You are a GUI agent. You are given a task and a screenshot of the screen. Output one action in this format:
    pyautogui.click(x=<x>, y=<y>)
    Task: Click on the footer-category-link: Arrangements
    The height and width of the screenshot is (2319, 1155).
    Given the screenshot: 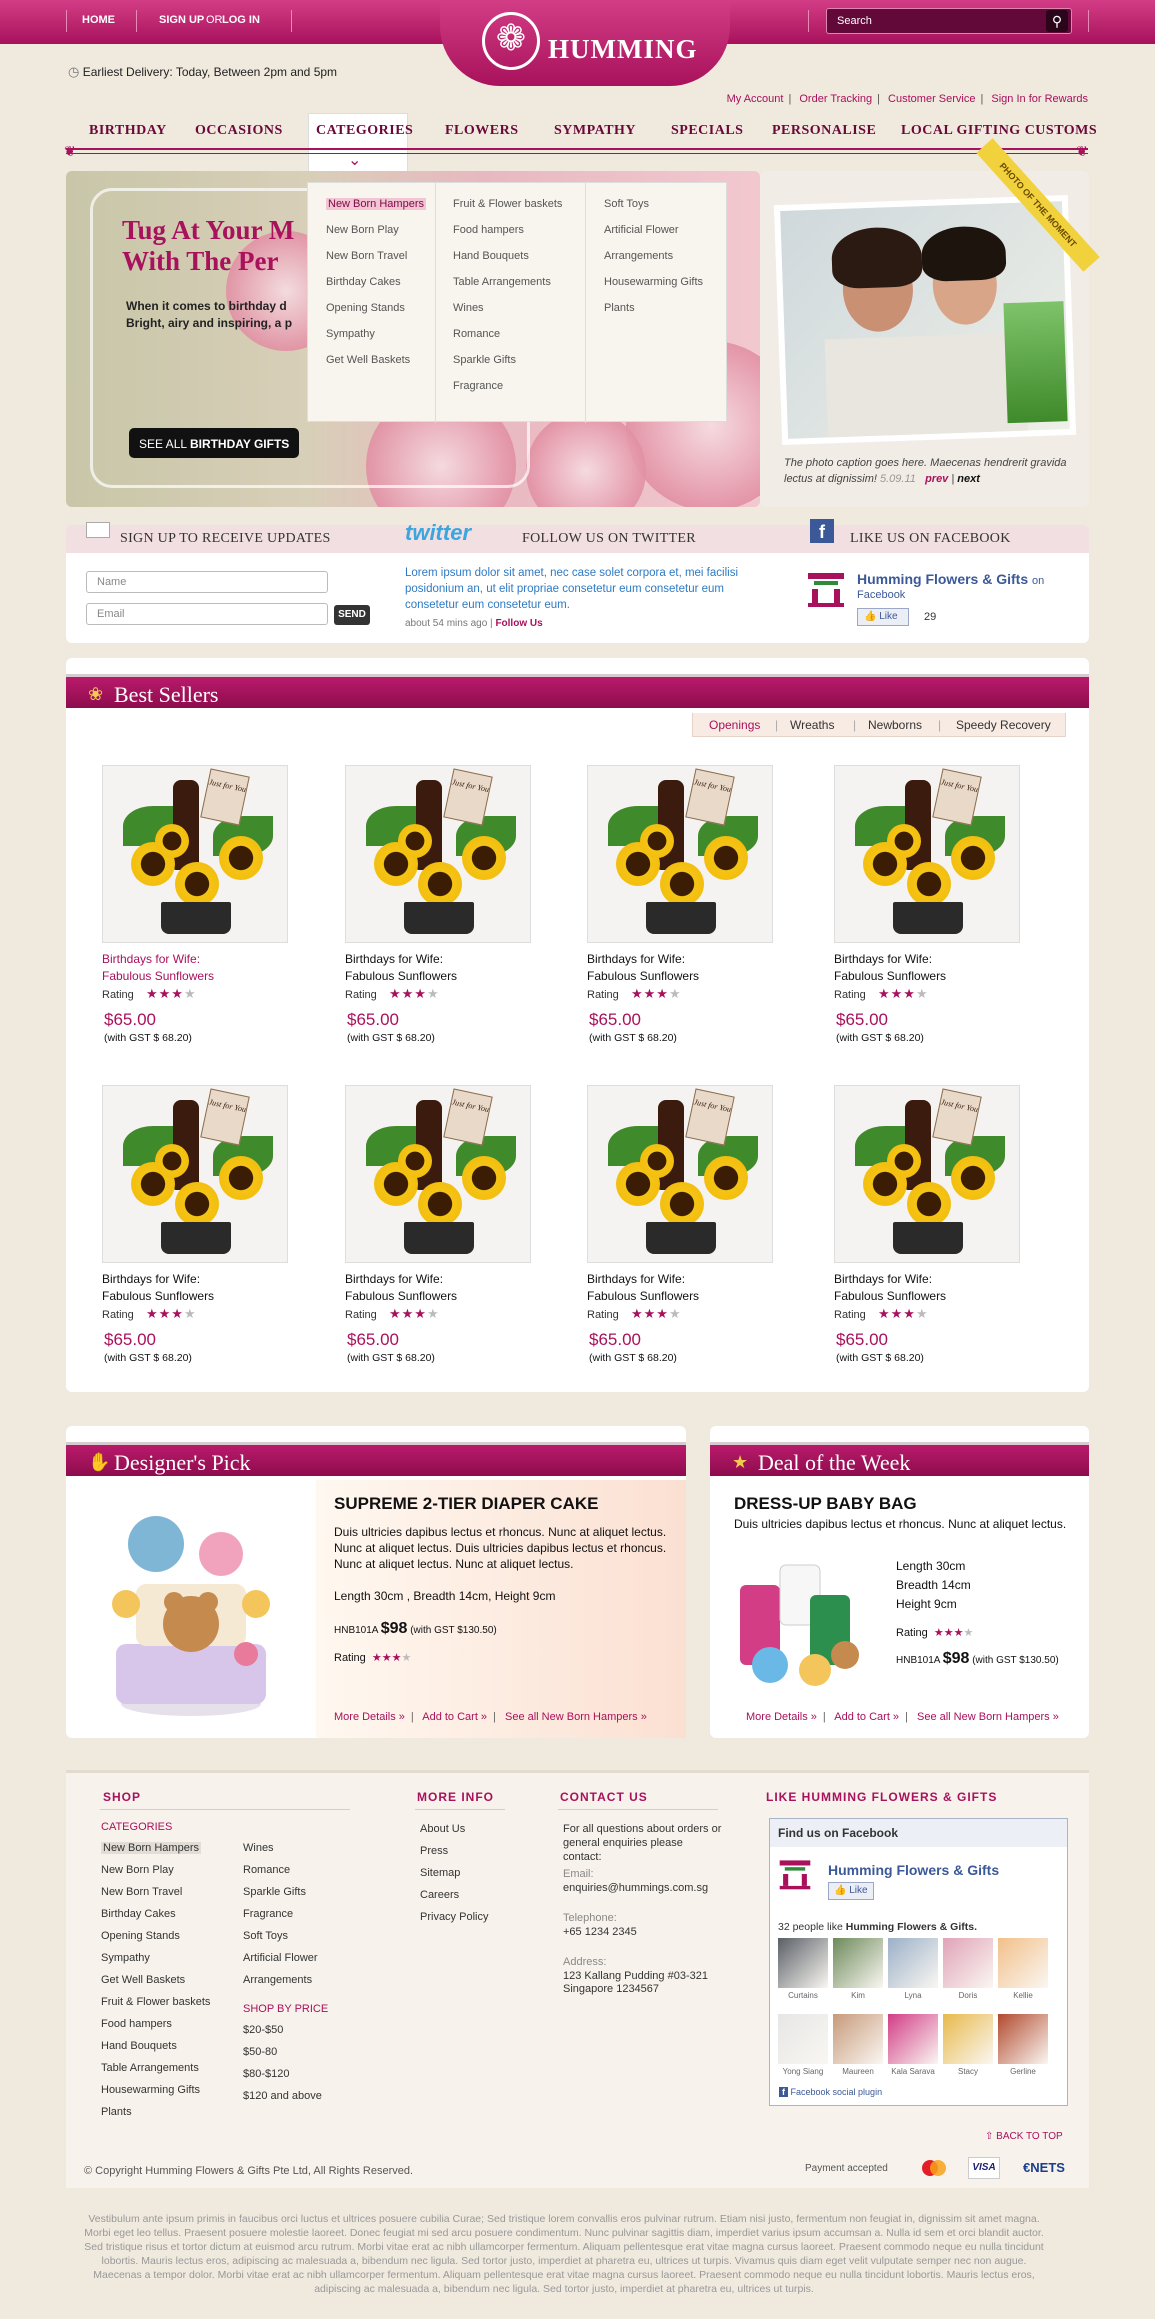 What is the action you would take?
    pyautogui.click(x=277, y=1980)
    